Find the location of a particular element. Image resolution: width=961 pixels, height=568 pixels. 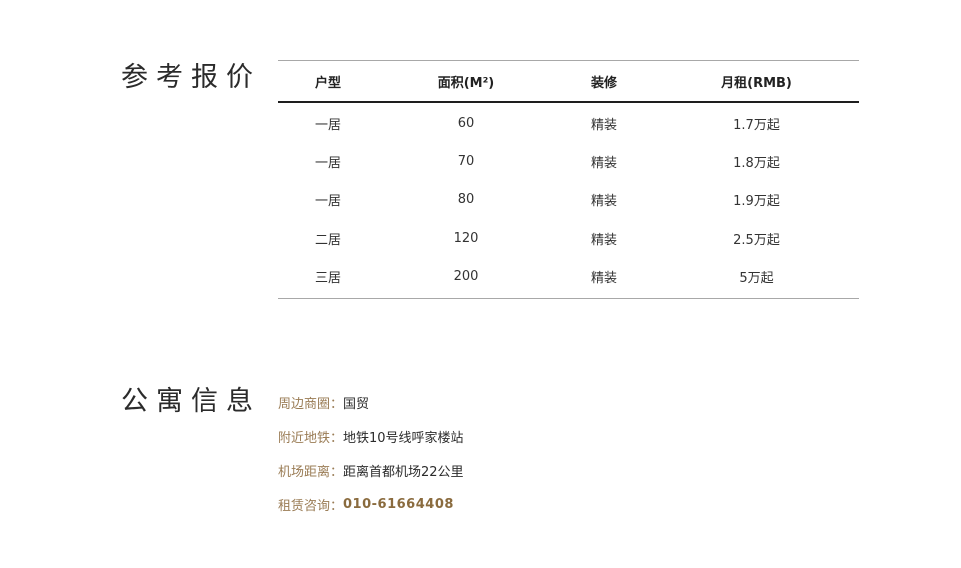

cell-monthly-rent: 1.8万起 is located at coordinates (756, 164).